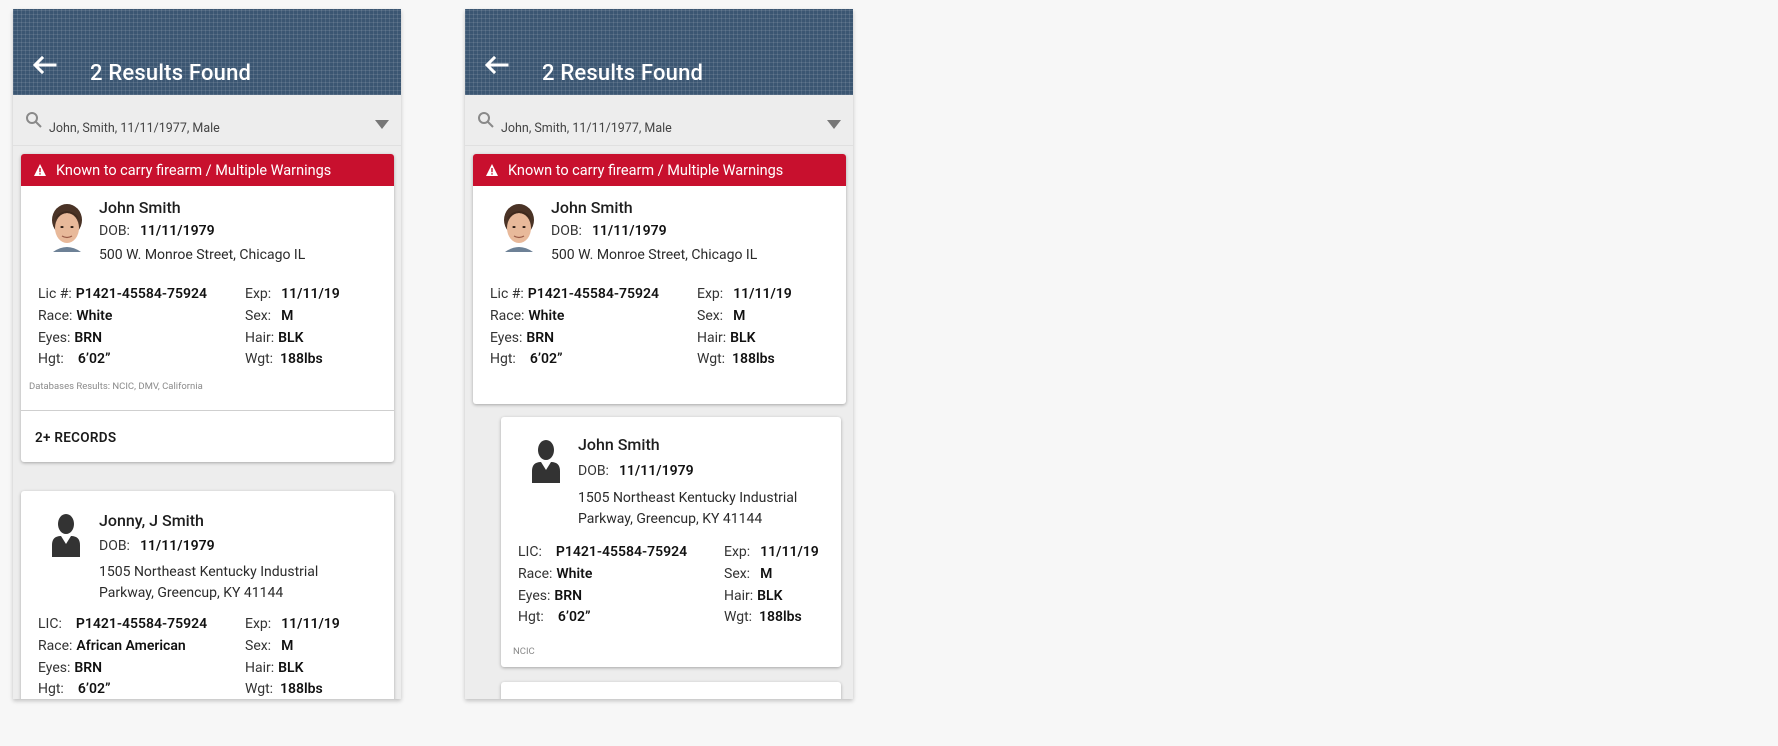  I want to click on license-value: P1421-45584-75924, so click(621, 552).